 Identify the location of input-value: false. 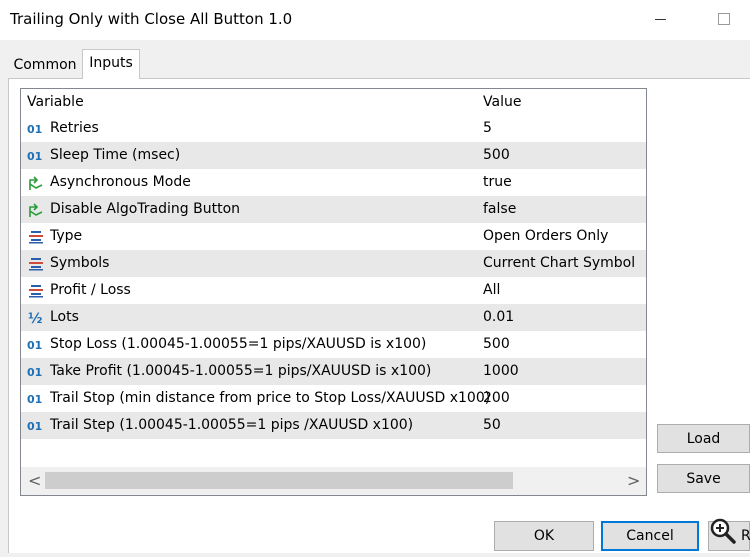
(499, 209).